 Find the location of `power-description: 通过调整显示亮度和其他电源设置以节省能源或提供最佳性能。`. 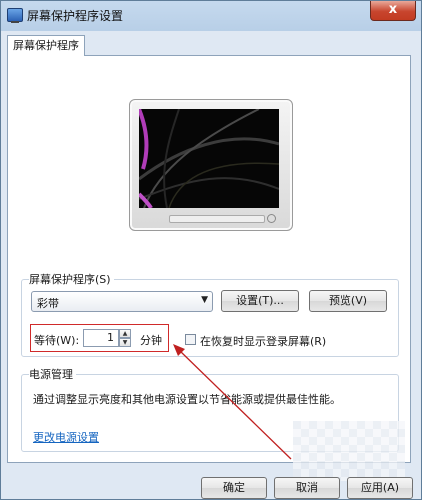

power-description: 通过调整显示亮度和其他电源设置以节省能源或提供最佳性能。 is located at coordinates (187, 399).